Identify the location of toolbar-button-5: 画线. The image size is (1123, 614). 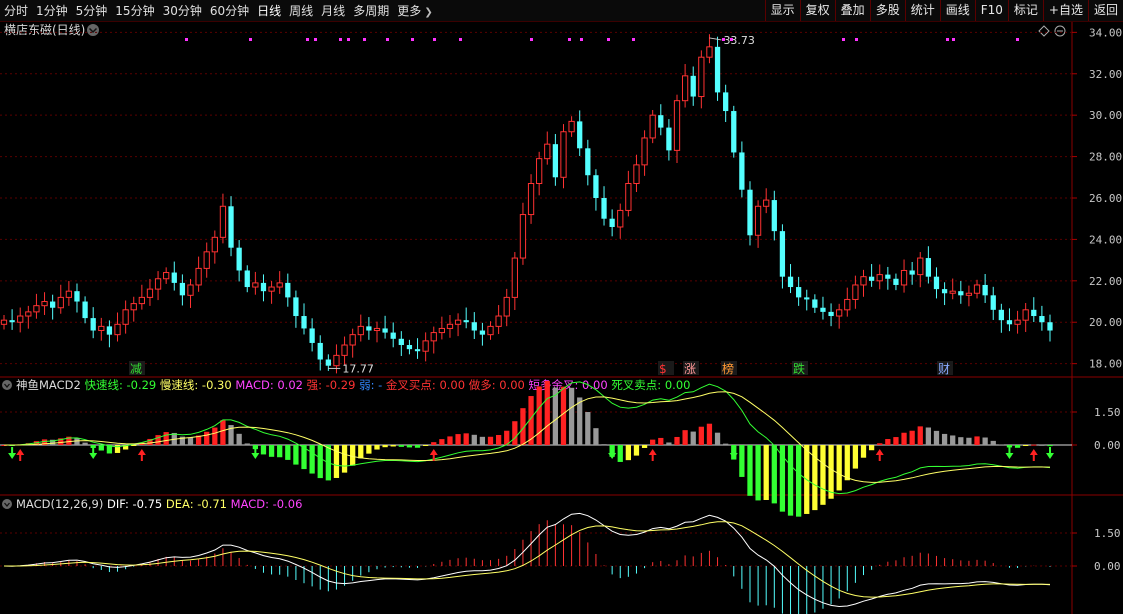
(957, 10).